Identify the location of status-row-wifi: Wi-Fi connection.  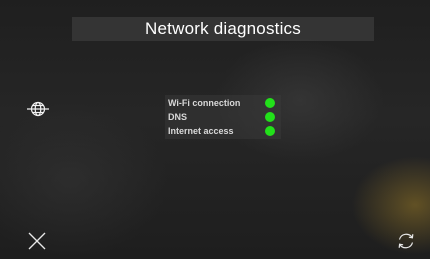
(204, 103).